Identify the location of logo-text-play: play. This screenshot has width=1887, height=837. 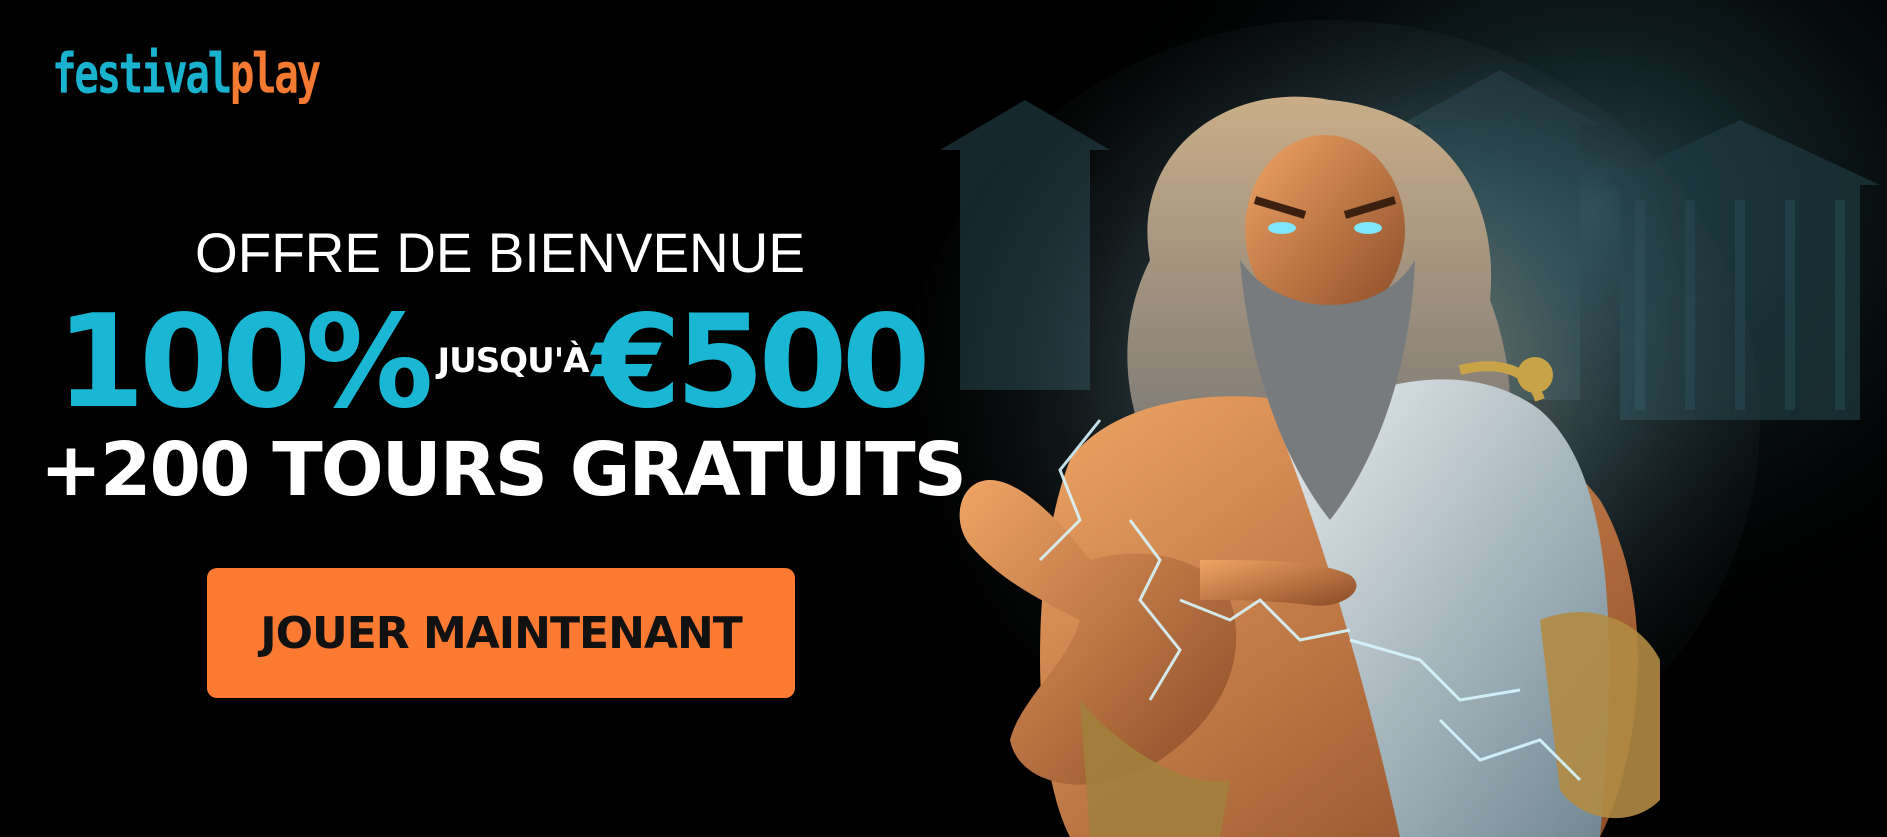
(275, 74).